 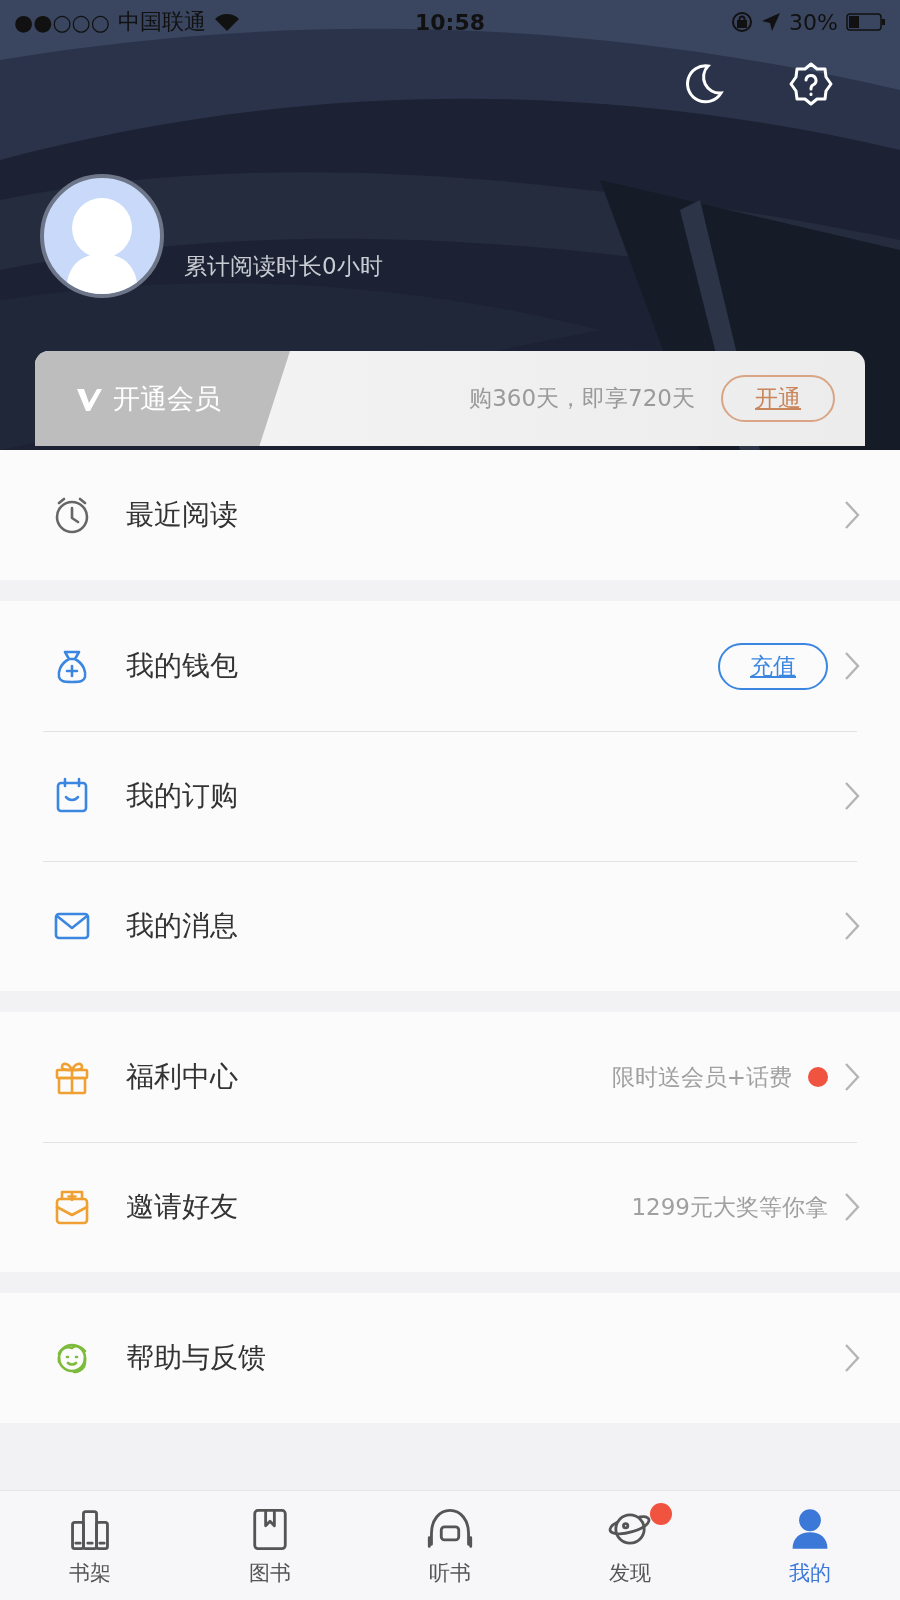 I want to click on clock-time: 10:58, so click(x=450, y=22).